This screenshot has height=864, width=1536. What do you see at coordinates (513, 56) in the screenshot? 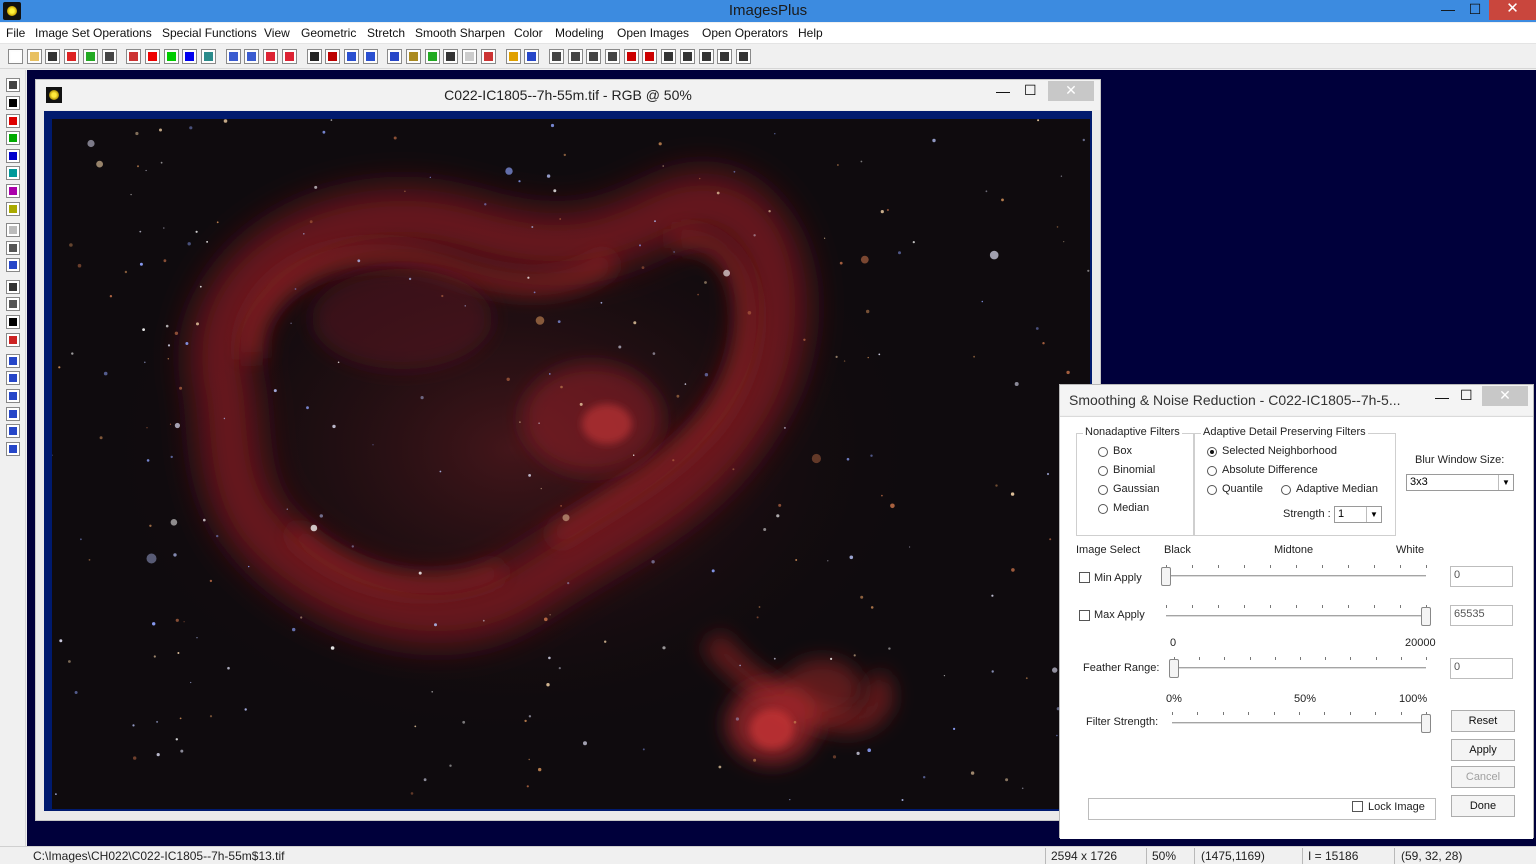
I see `pencil-icon` at bounding box center [513, 56].